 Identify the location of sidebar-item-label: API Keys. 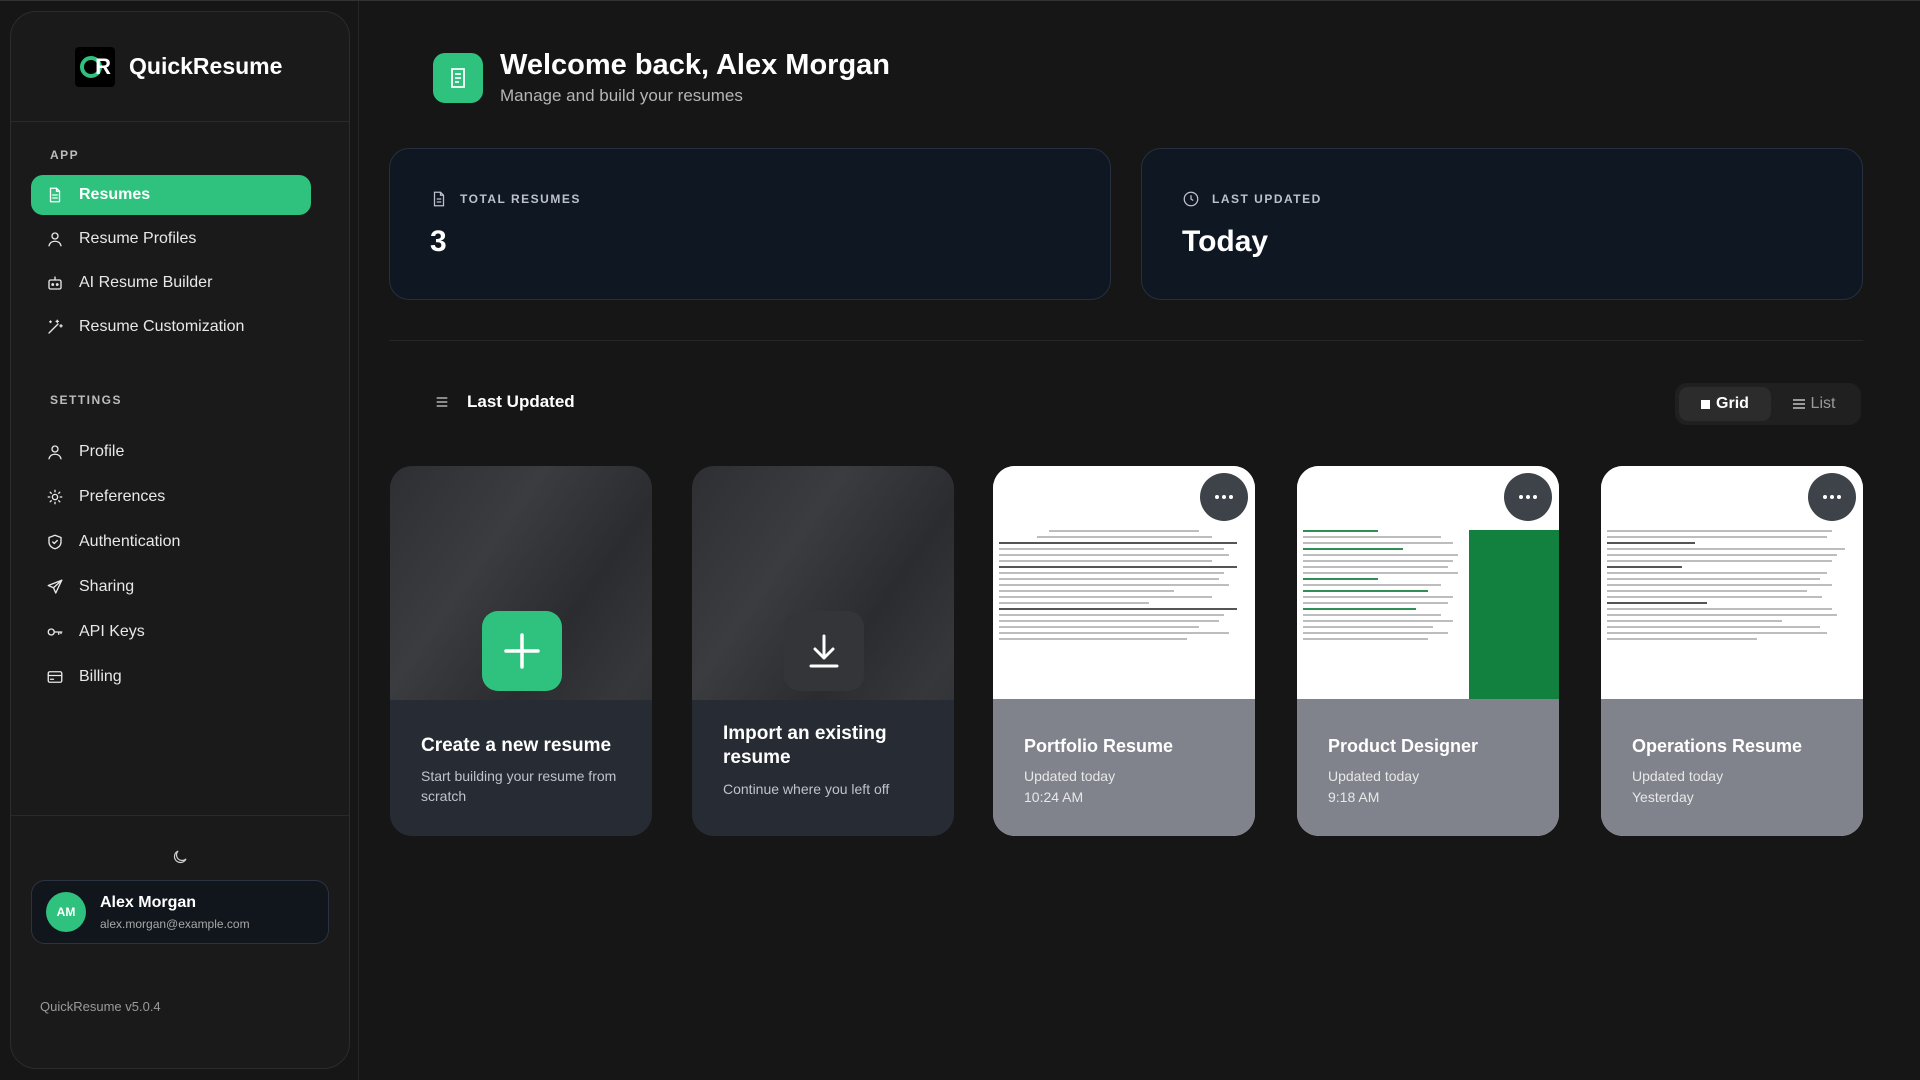
(112, 631).